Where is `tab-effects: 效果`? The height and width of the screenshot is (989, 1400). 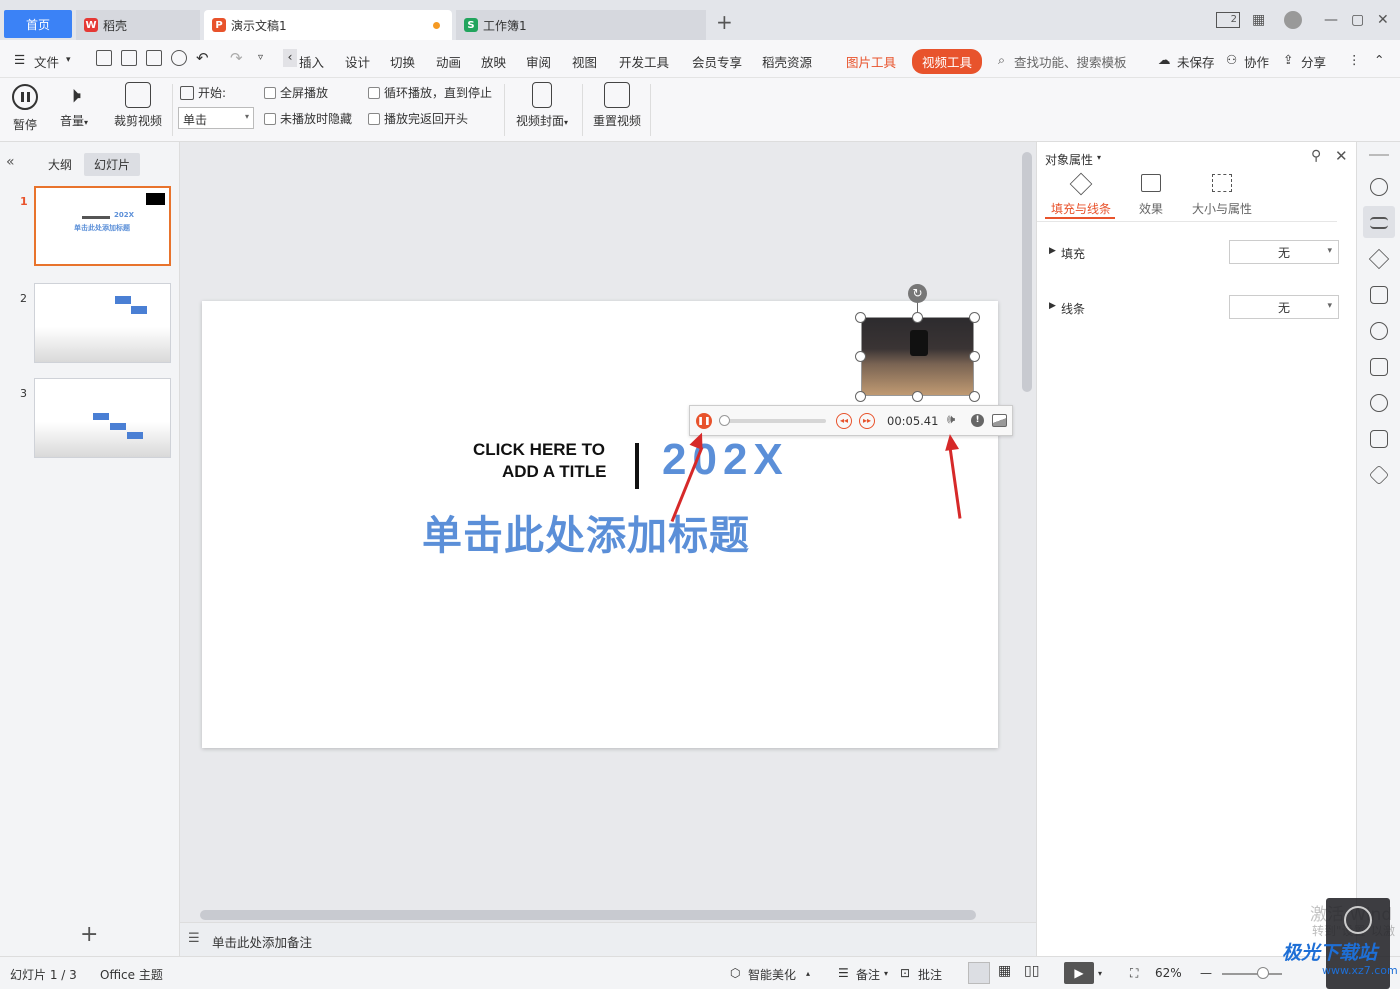 tab-effects: 效果 is located at coordinates (1151, 195).